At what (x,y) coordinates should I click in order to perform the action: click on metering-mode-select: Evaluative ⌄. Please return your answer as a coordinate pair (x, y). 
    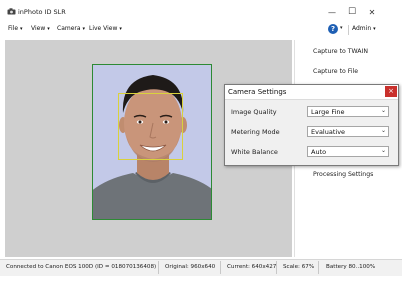
    Looking at the image, I should click on (348, 131).